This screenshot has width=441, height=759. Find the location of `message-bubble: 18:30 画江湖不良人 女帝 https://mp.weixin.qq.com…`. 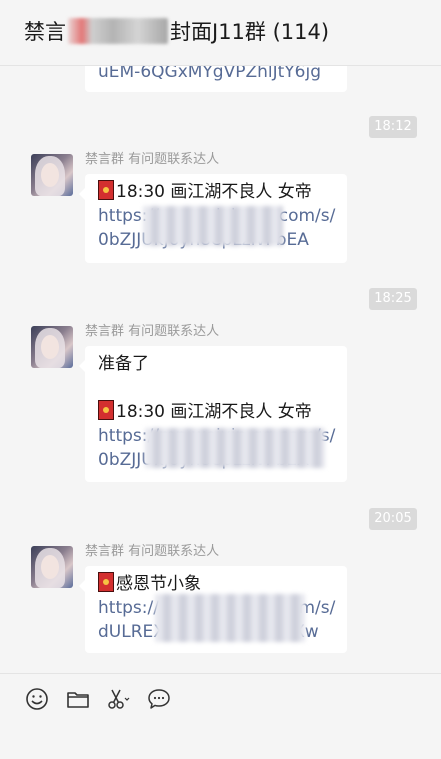

message-bubble: 18:30 画江湖不良人 女帝 https://mp.weixin.qq.com… is located at coordinates (213, 218).